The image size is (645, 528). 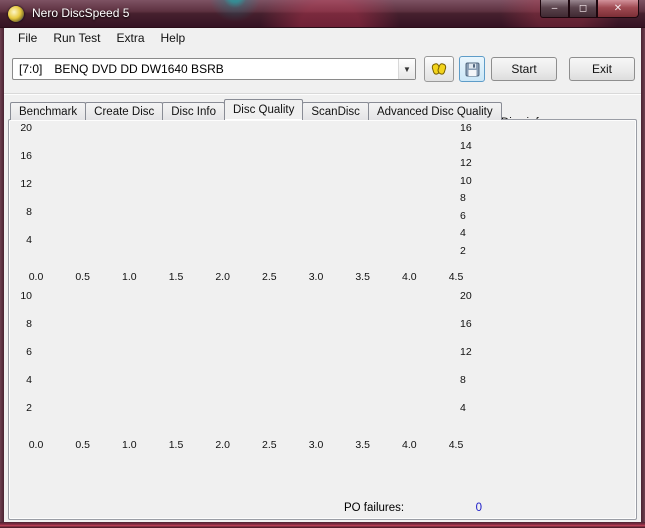 I want to click on save-button, so click(x=472, y=69).